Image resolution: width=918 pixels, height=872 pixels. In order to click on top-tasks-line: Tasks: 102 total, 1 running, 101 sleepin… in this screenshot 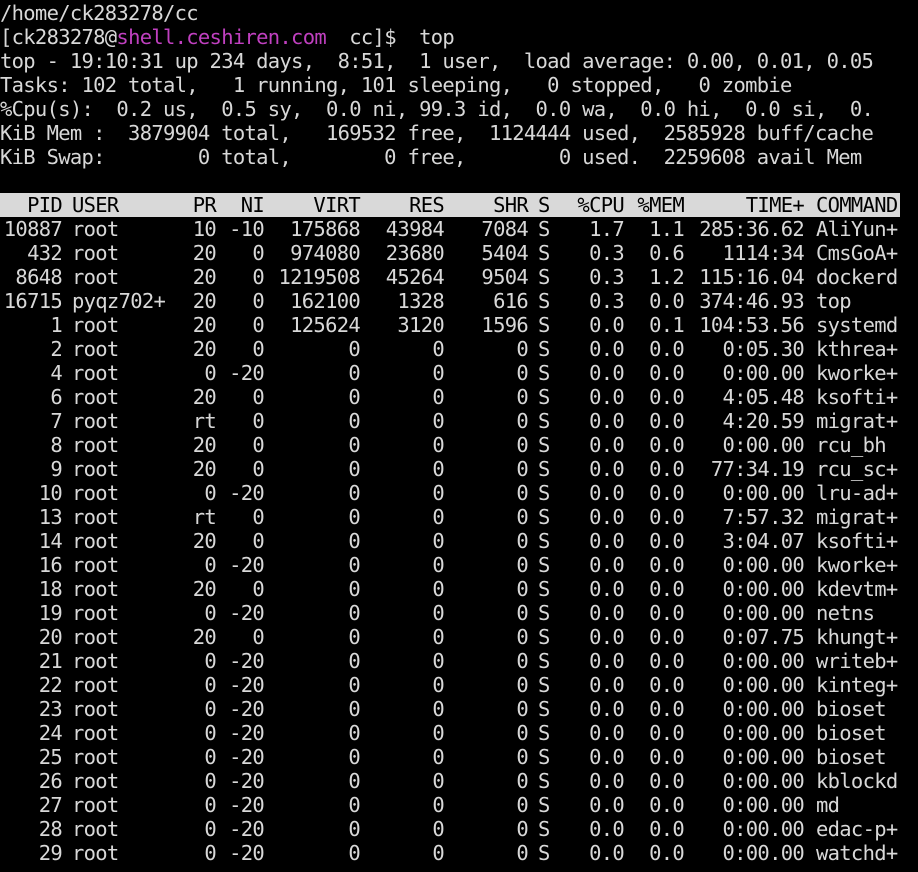, I will do `click(396, 85)`.